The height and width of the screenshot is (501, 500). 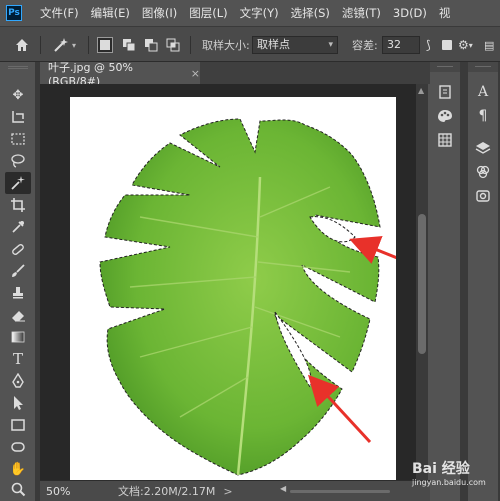 I want to click on crop-tool, so click(x=18, y=205).